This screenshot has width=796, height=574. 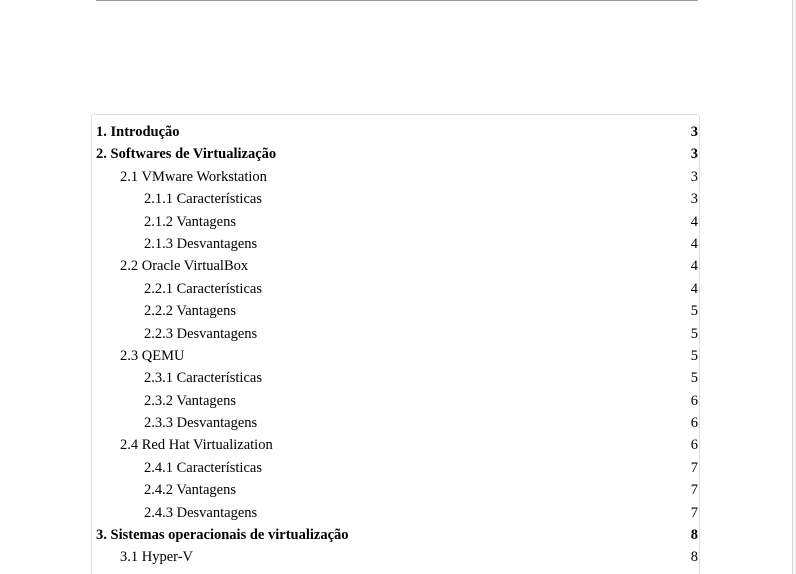 I want to click on toc-entry-red-hat-virtualization: 2.4 Red Hat Virtualization 6, so click(x=397, y=445).